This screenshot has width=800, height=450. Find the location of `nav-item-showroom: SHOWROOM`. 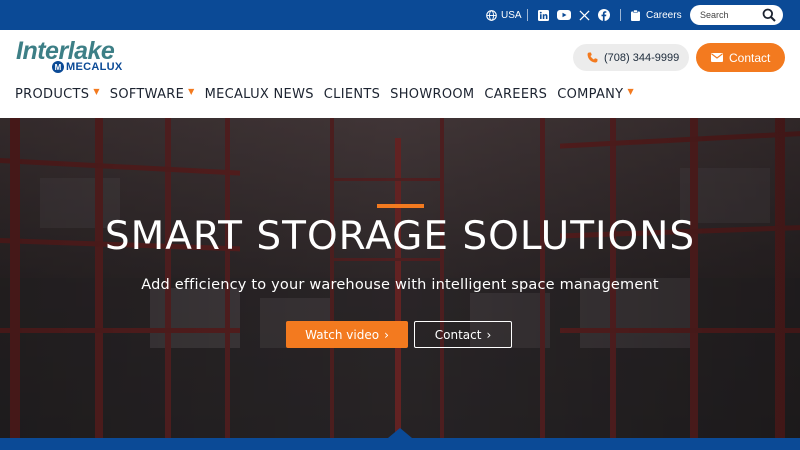

nav-item-showroom: SHOWROOM is located at coordinates (432, 94).